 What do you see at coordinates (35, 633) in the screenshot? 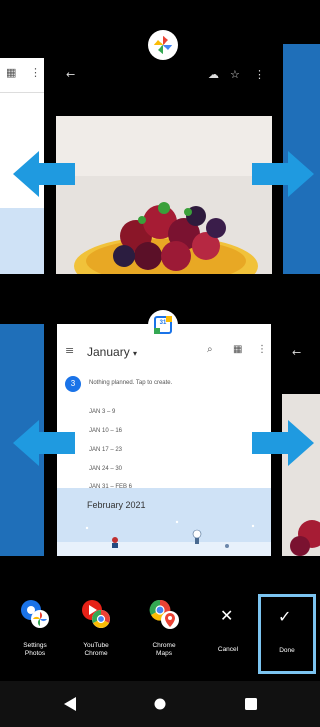
I see `app-pair-settings-photos: Settings Photos` at bounding box center [35, 633].